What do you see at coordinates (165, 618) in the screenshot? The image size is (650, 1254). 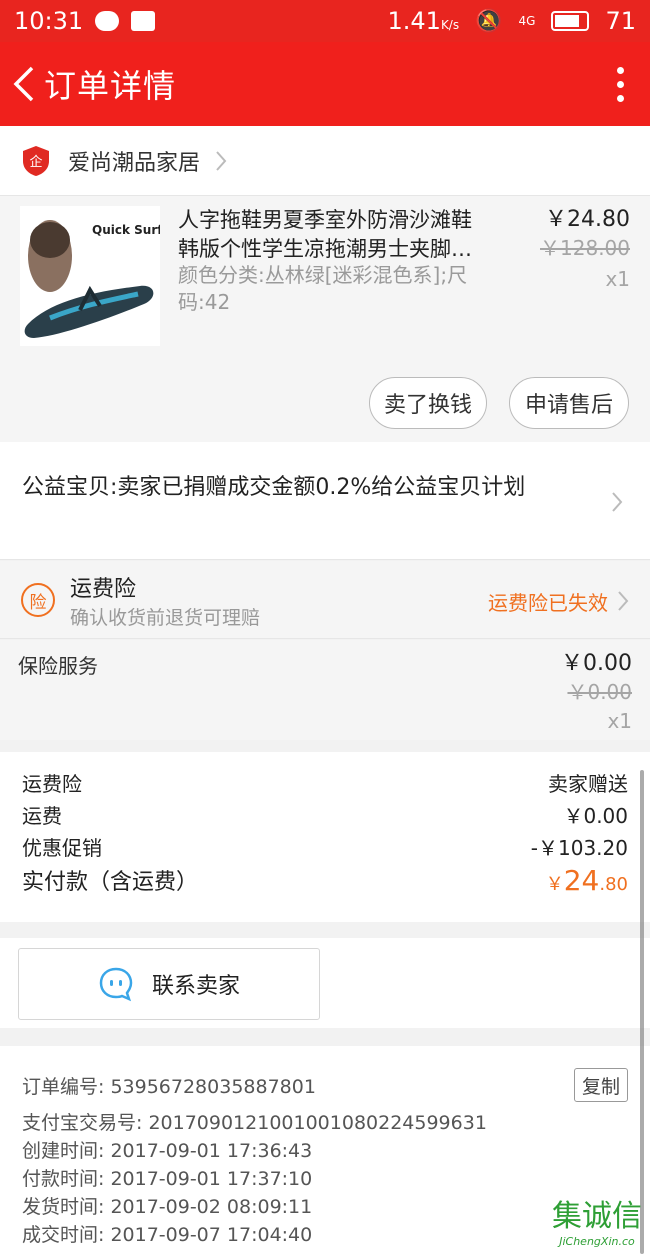 I see `insurance-subtitle: 确认收货前退货可理赔` at bounding box center [165, 618].